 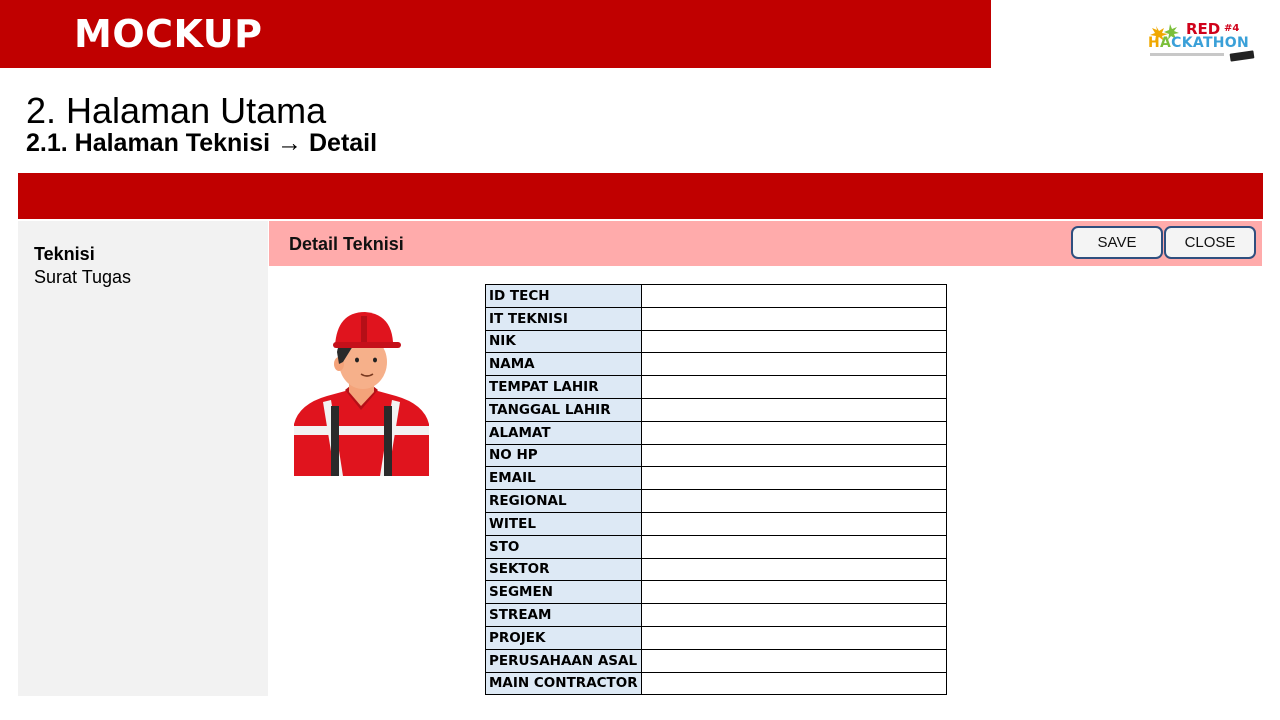 What do you see at coordinates (64, 254) in the screenshot?
I see `sidebar-item-teknisi: Teknisi` at bounding box center [64, 254].